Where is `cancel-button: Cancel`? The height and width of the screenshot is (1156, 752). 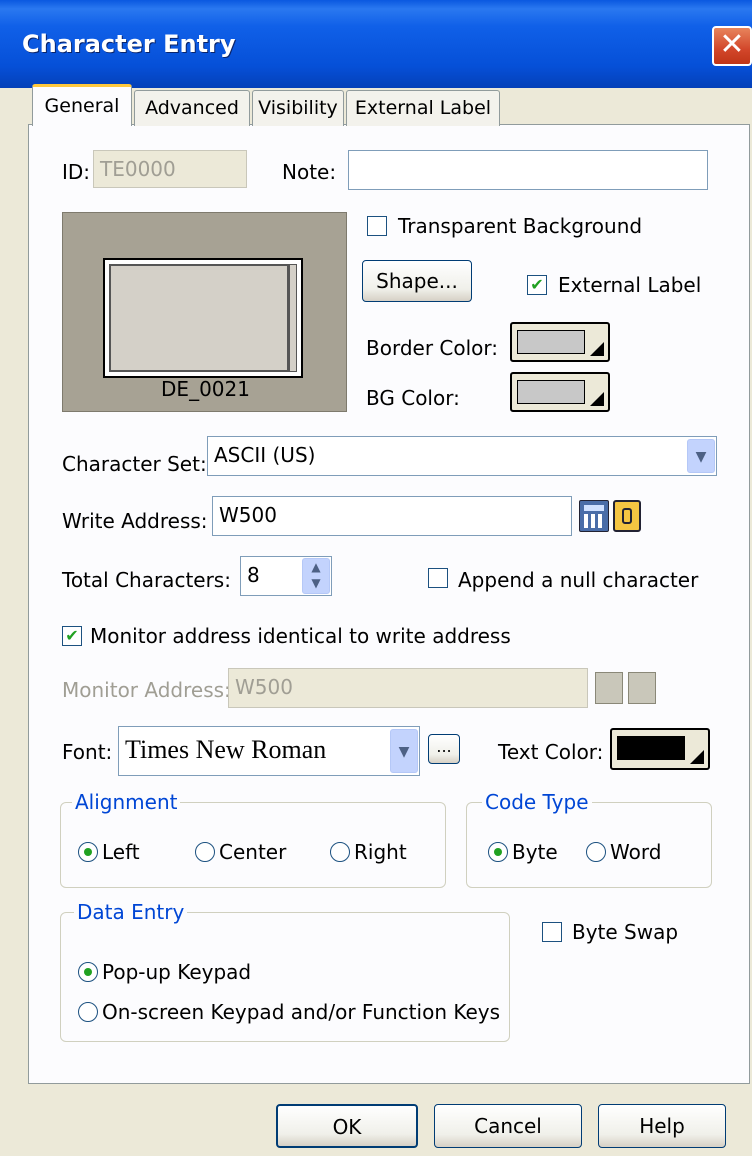
cancel-button: Cancel is located at coordinates (508, 1126).